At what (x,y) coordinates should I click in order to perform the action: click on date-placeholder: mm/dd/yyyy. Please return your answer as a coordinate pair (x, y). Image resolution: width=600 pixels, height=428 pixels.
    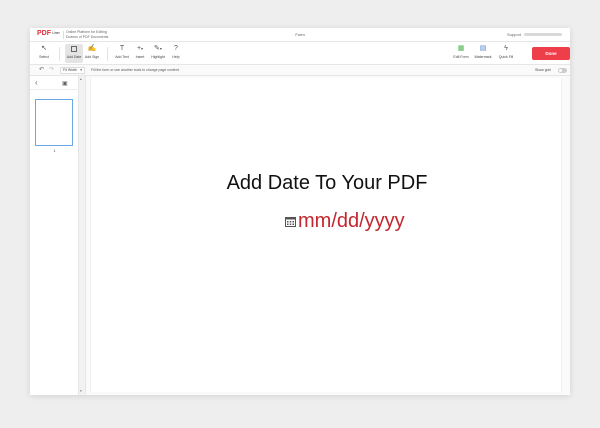
    Looking at the image, I should click on (351, 221).